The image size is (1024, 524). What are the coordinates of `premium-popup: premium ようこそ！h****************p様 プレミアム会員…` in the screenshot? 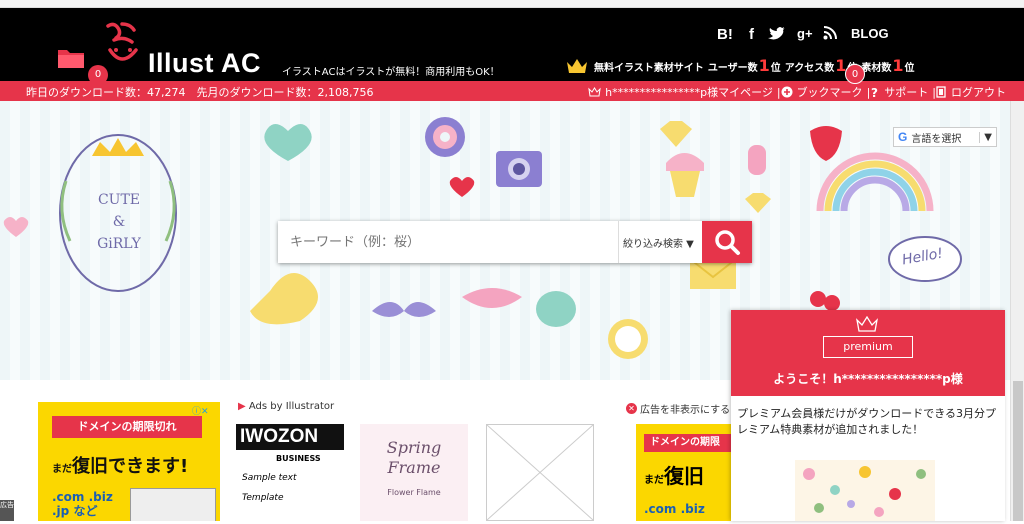 It's located at (868, 415).